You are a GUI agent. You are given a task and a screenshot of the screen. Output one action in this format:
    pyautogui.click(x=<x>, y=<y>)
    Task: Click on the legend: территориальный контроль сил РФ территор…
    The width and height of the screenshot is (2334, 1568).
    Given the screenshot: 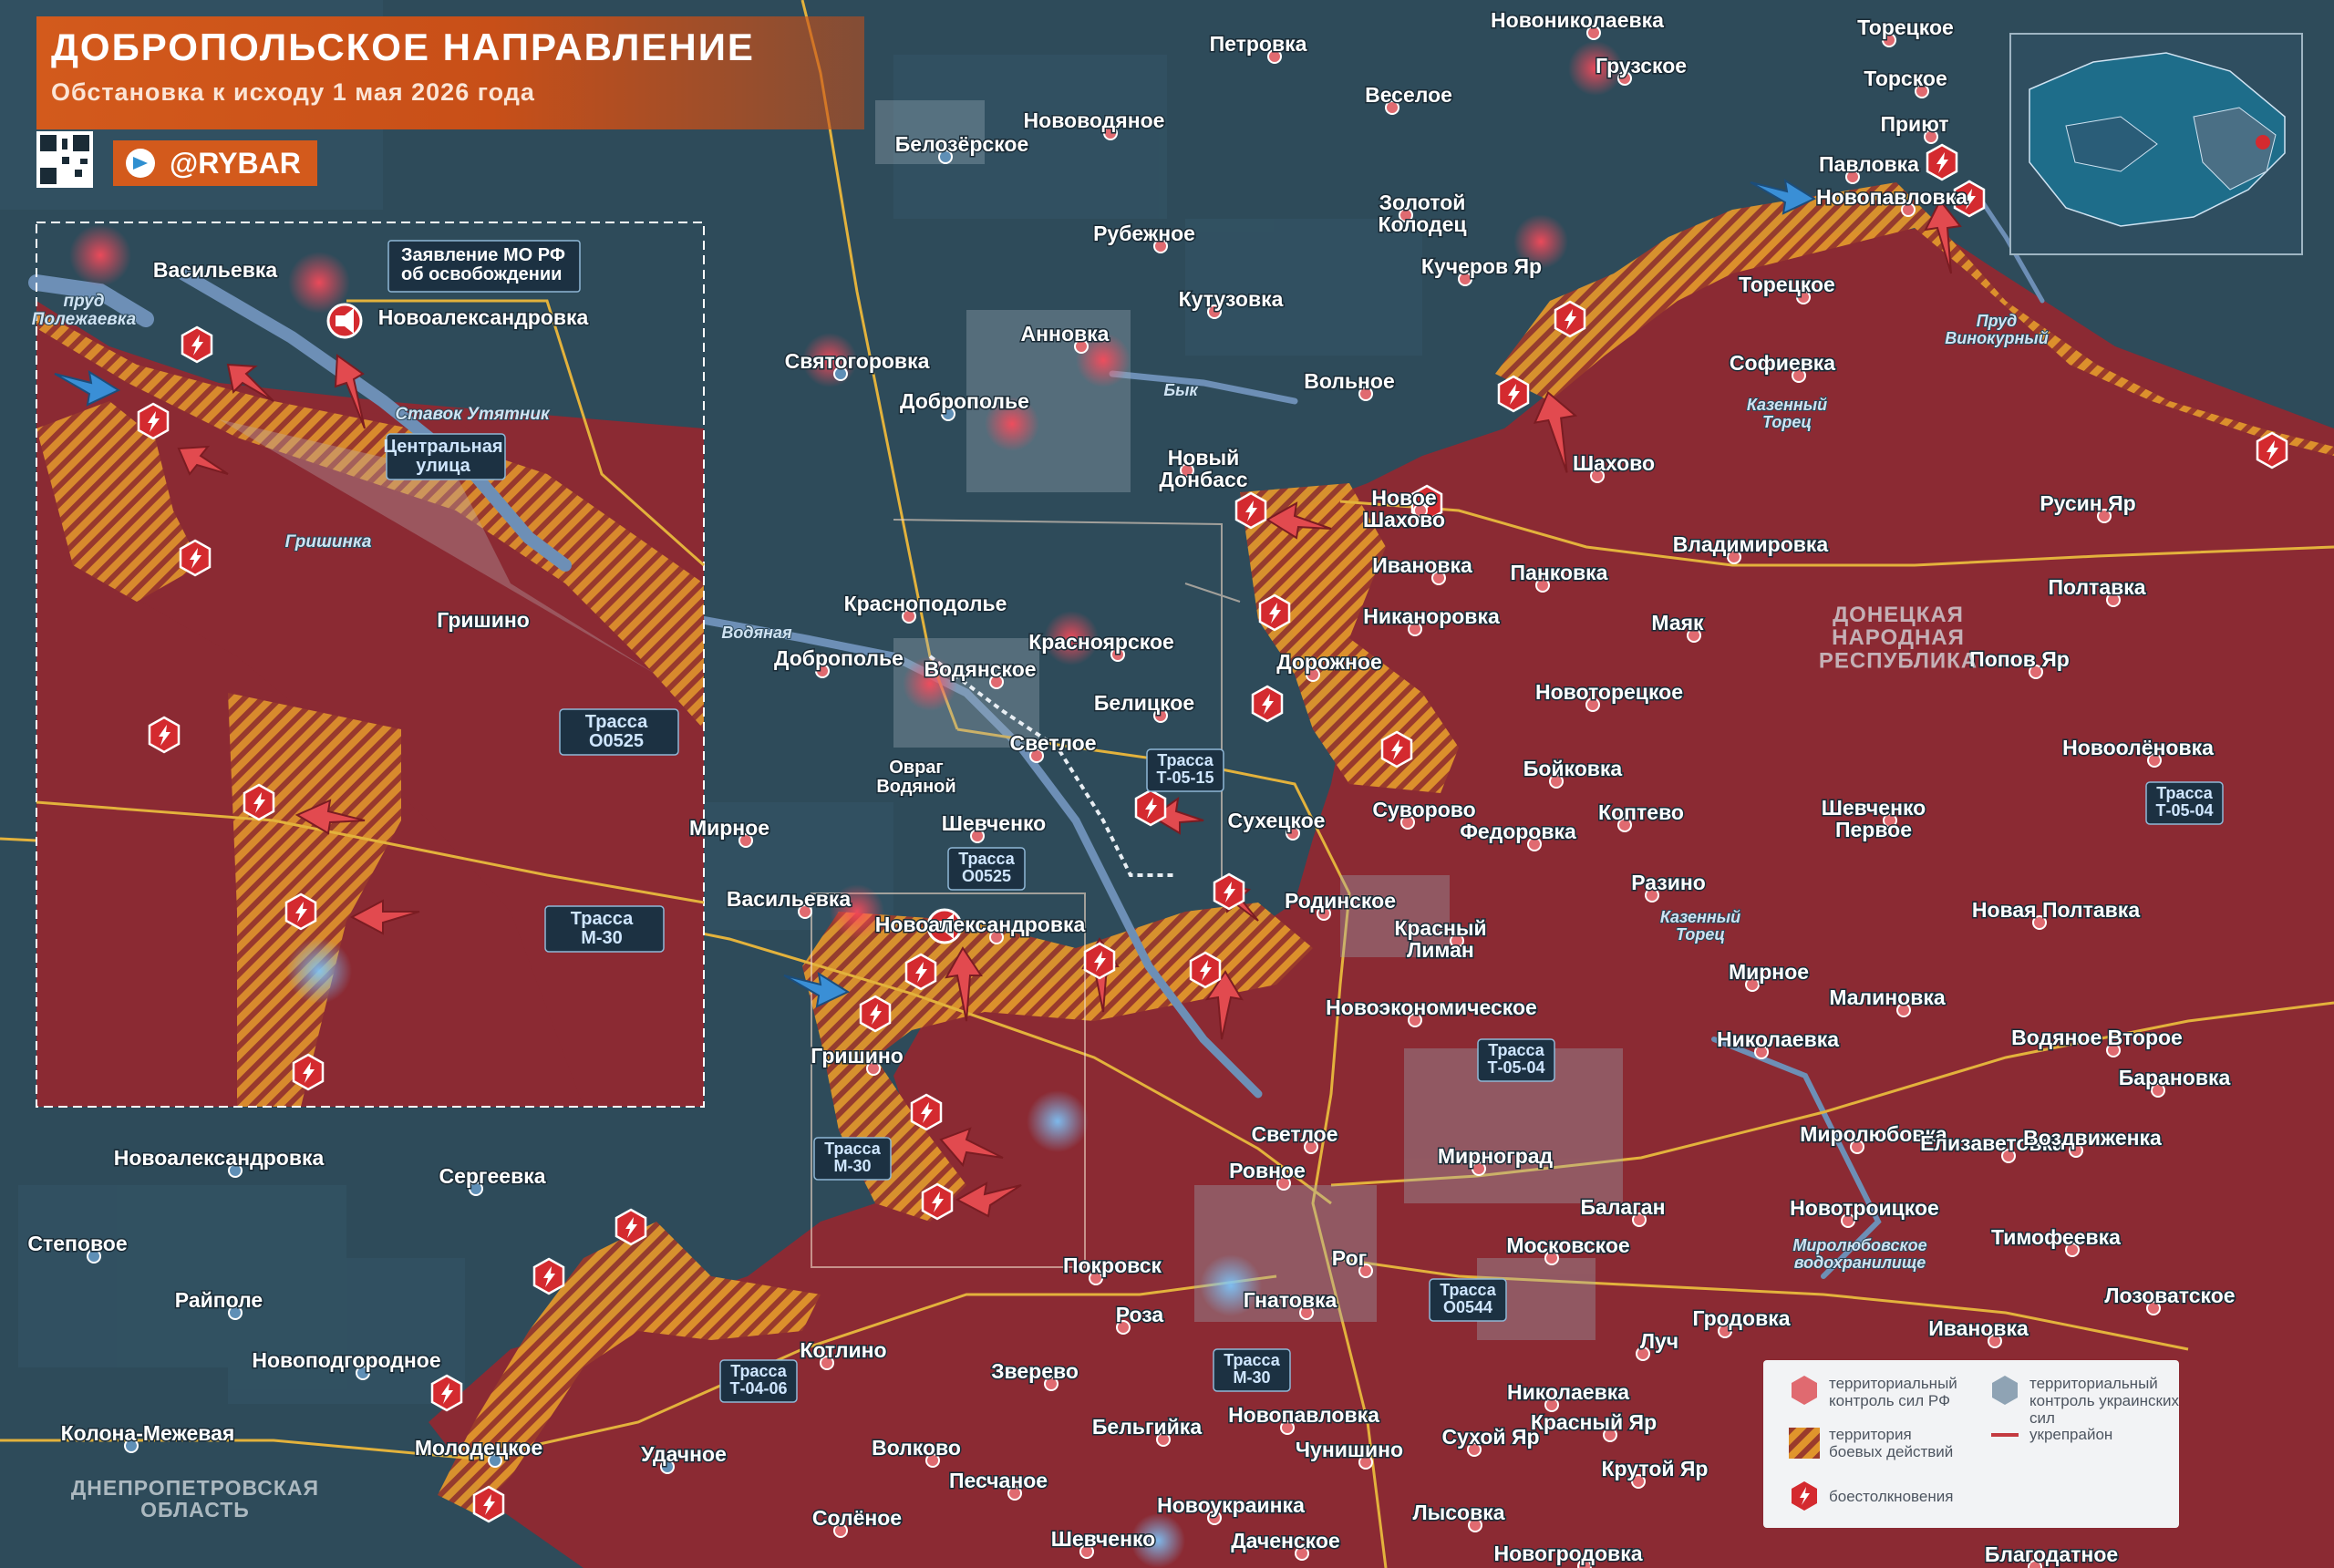 What is the action you would take?
    pyautogui.click(x=1971, y=1444)
    